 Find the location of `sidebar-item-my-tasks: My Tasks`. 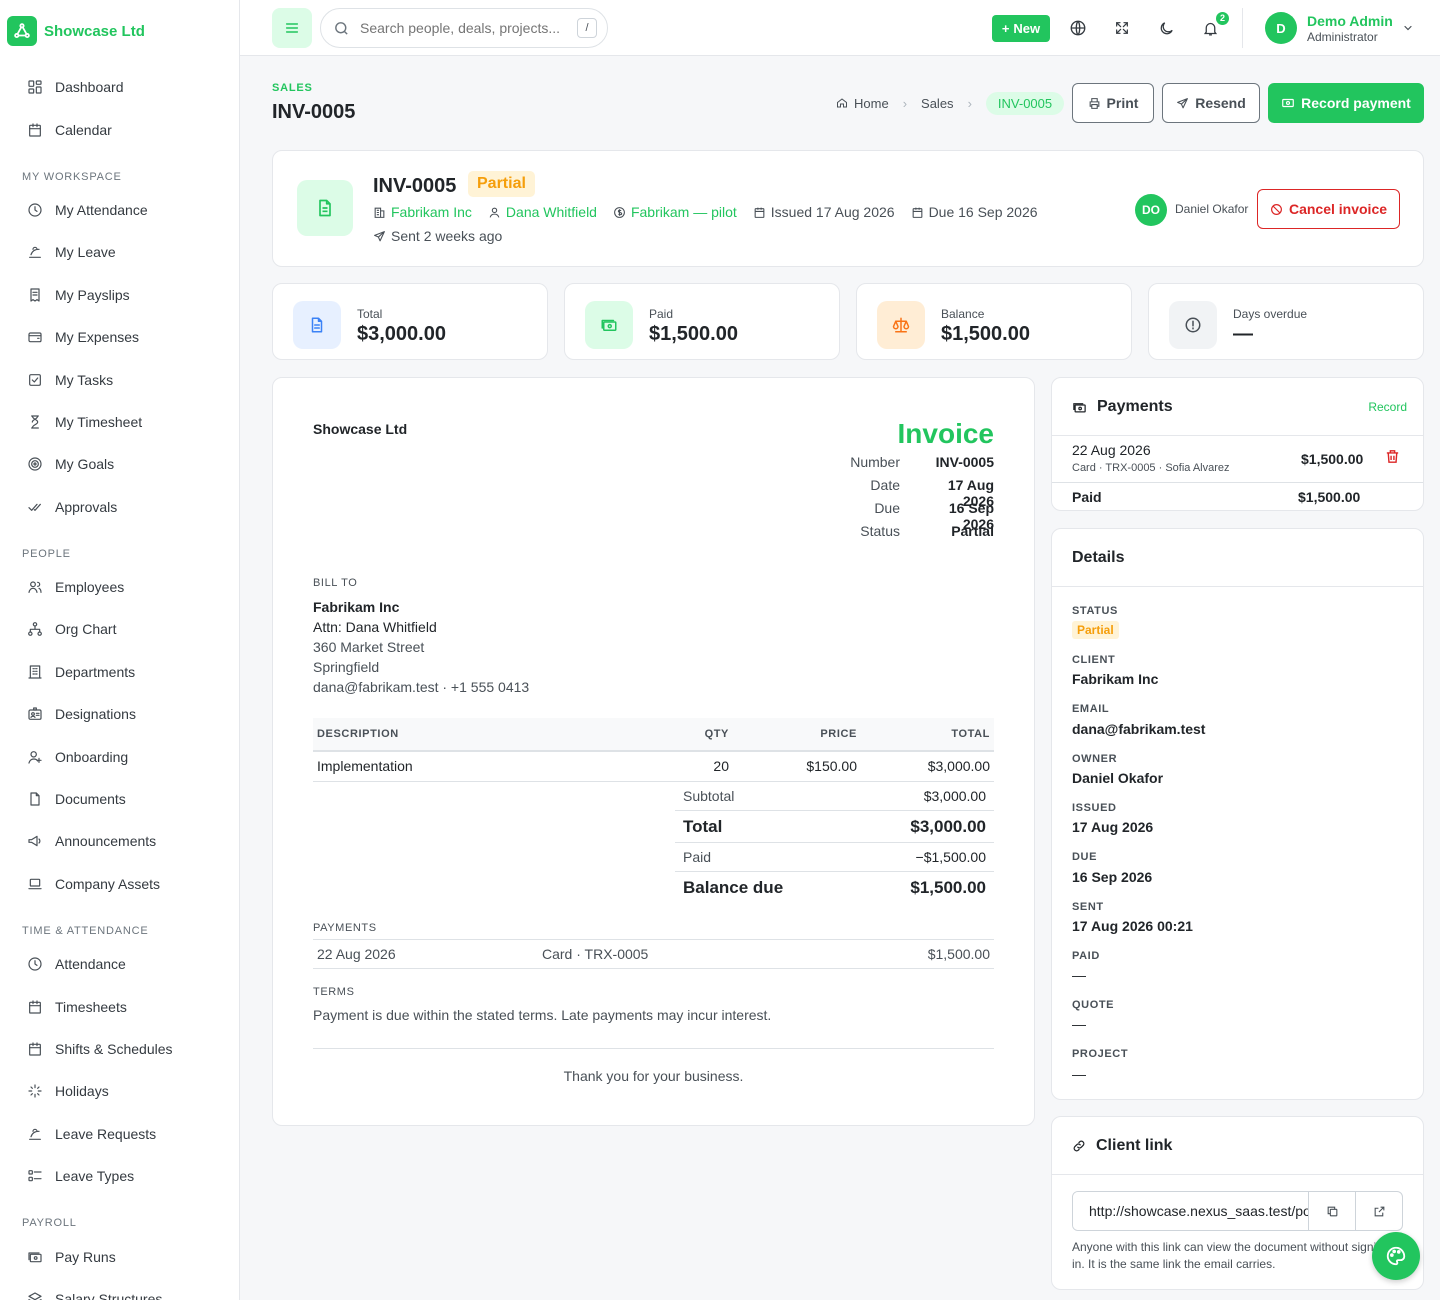

sidebar-item-my-tasks: My Tasks is located at coordinates (119, 379).